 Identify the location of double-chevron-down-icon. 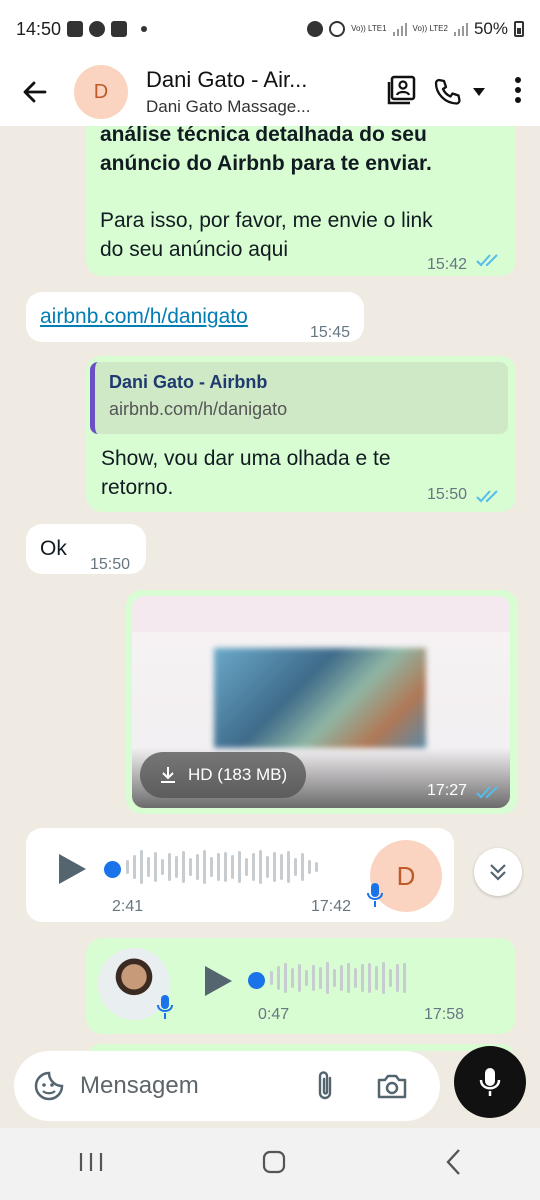
(498, 872).